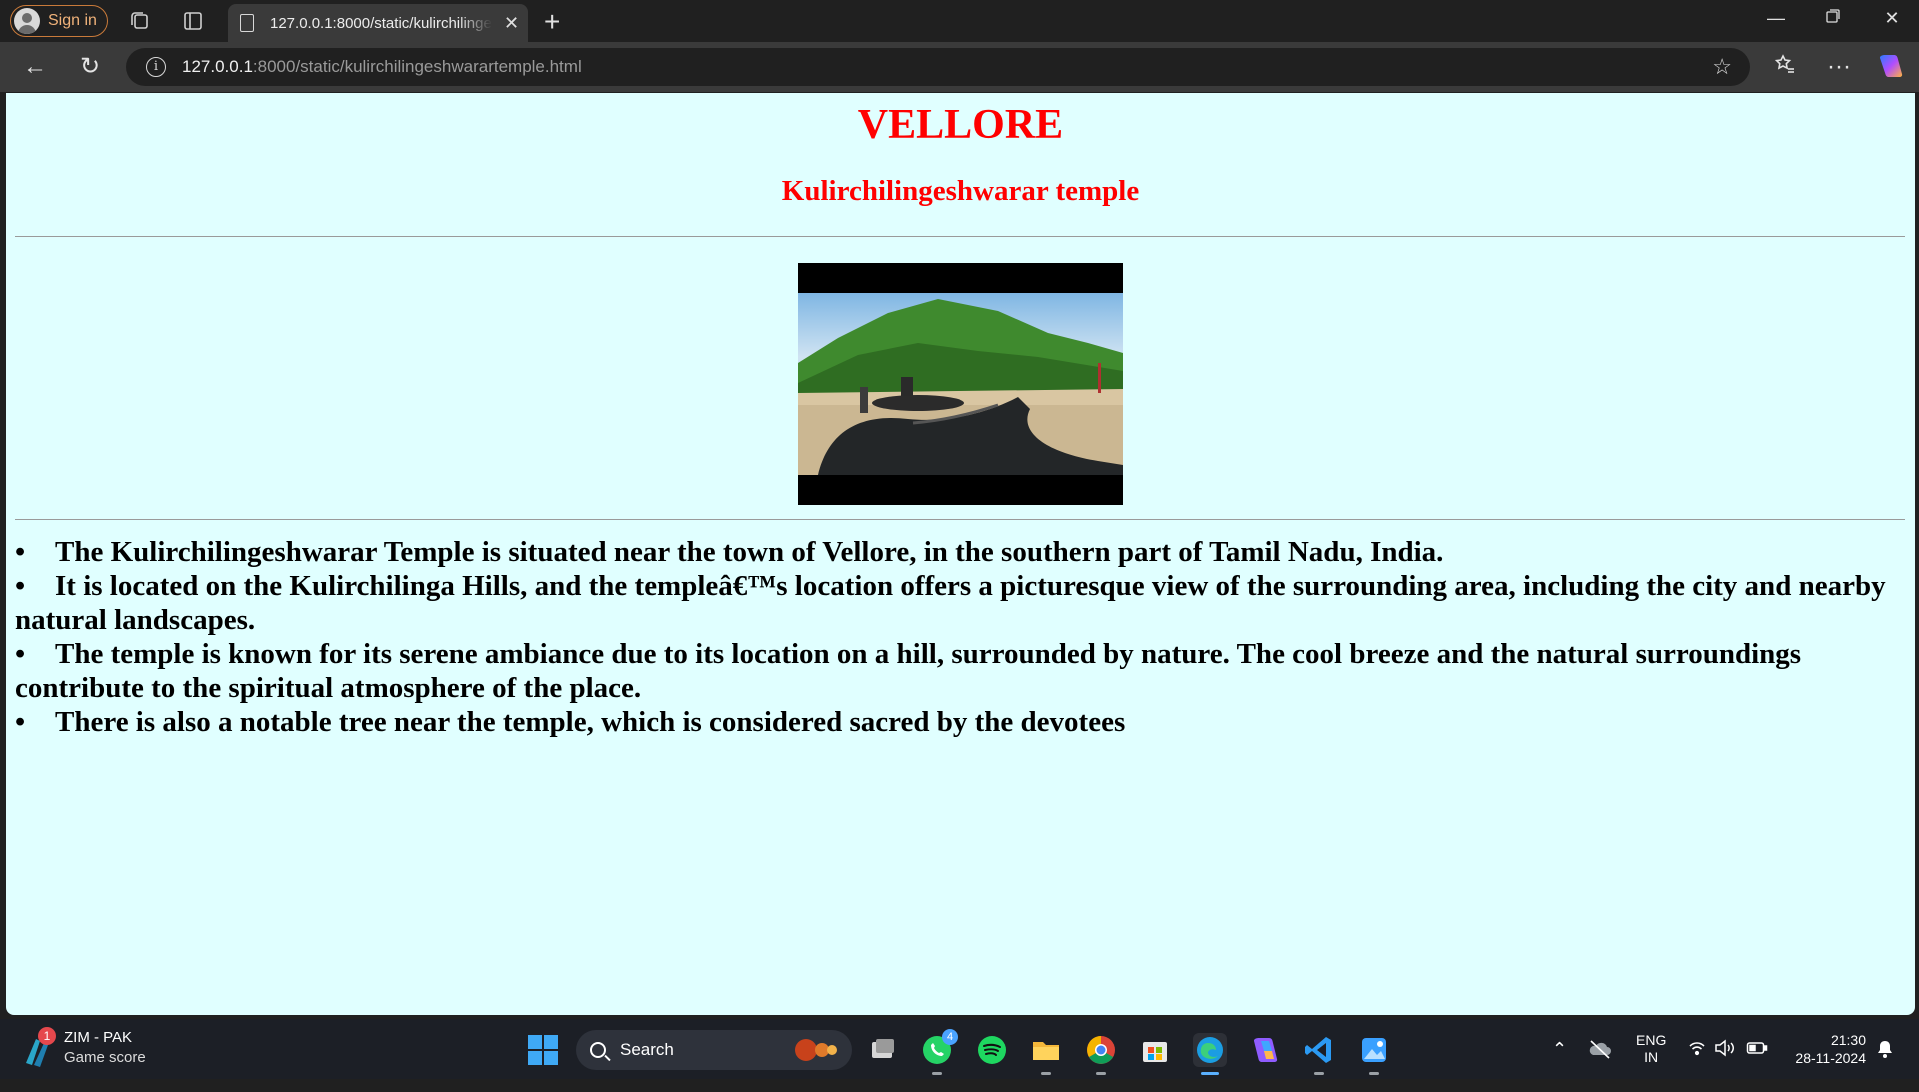 This screenshot has height=1092, width=1919. What do you see at coordinates (1600, 1049) in the screenshot?
I see `onedrive-icon` at bounding box center [1600, 1049].